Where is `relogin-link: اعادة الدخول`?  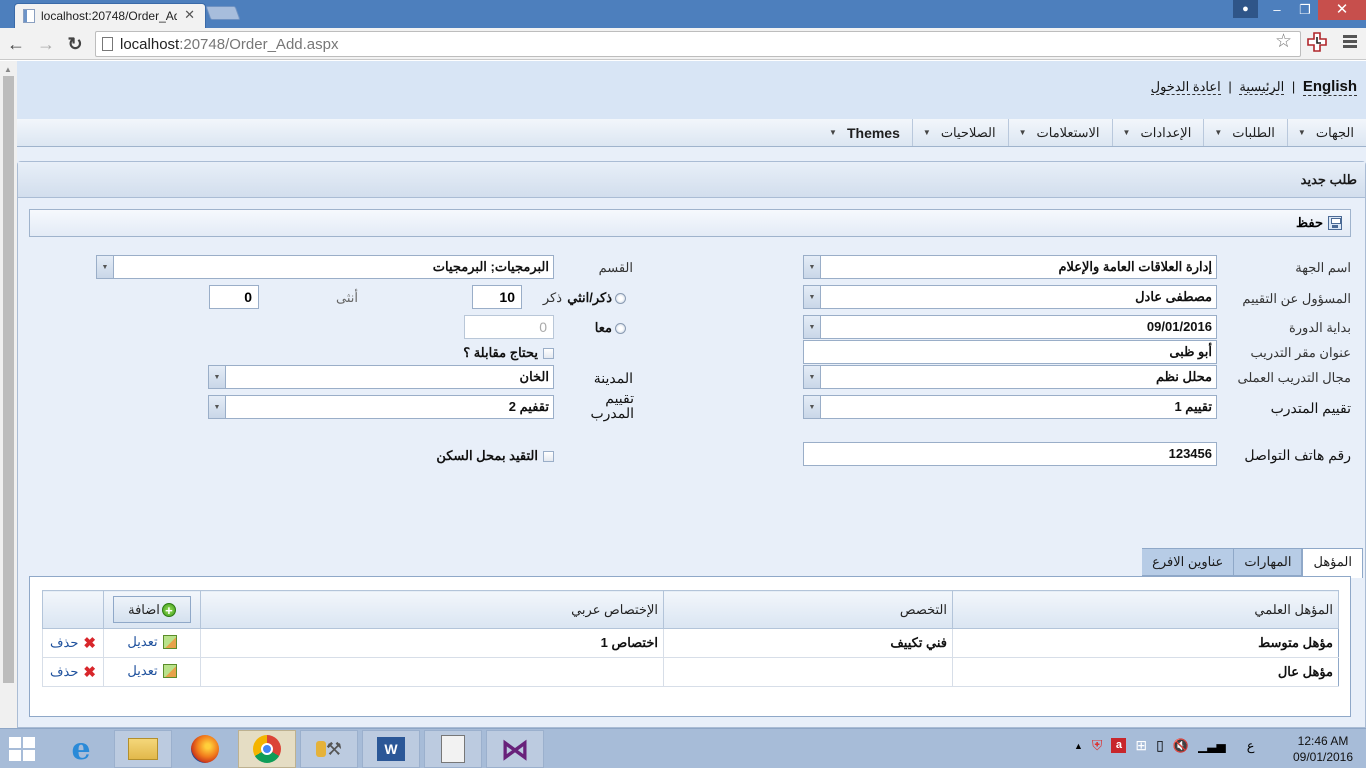
relogin-link: اعادة الدخول is located at coordinates (1185, 87).